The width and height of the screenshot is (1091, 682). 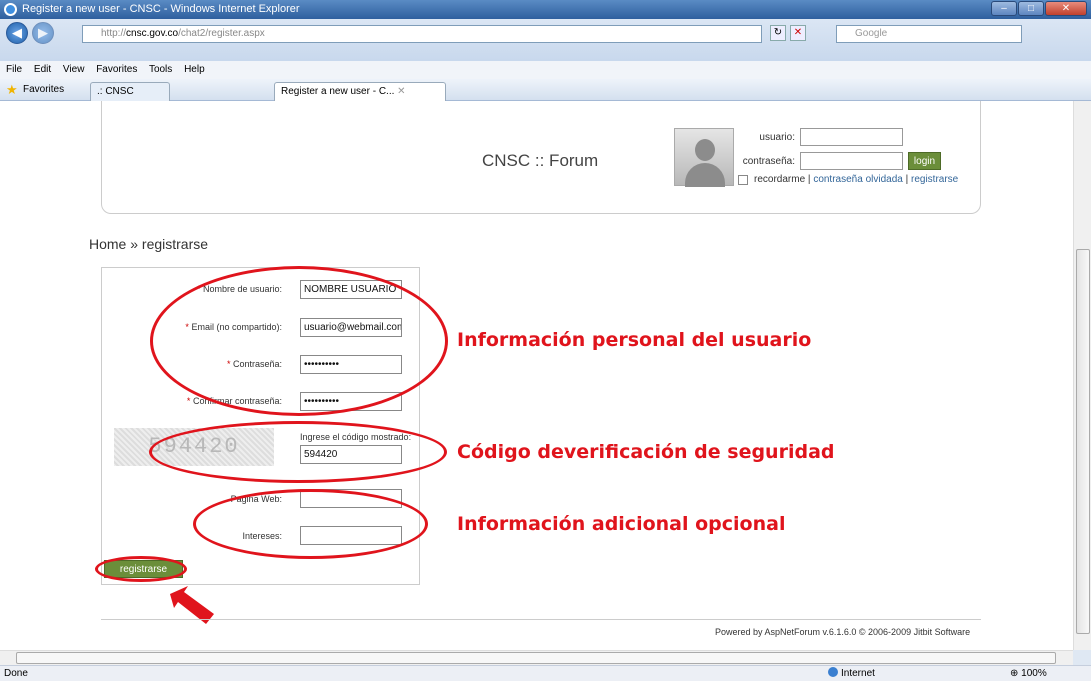 What do you see at coordinates (298, 452) in the screenshot?
I see `annotation-ellipse-security` at bounding box center [298, 452].